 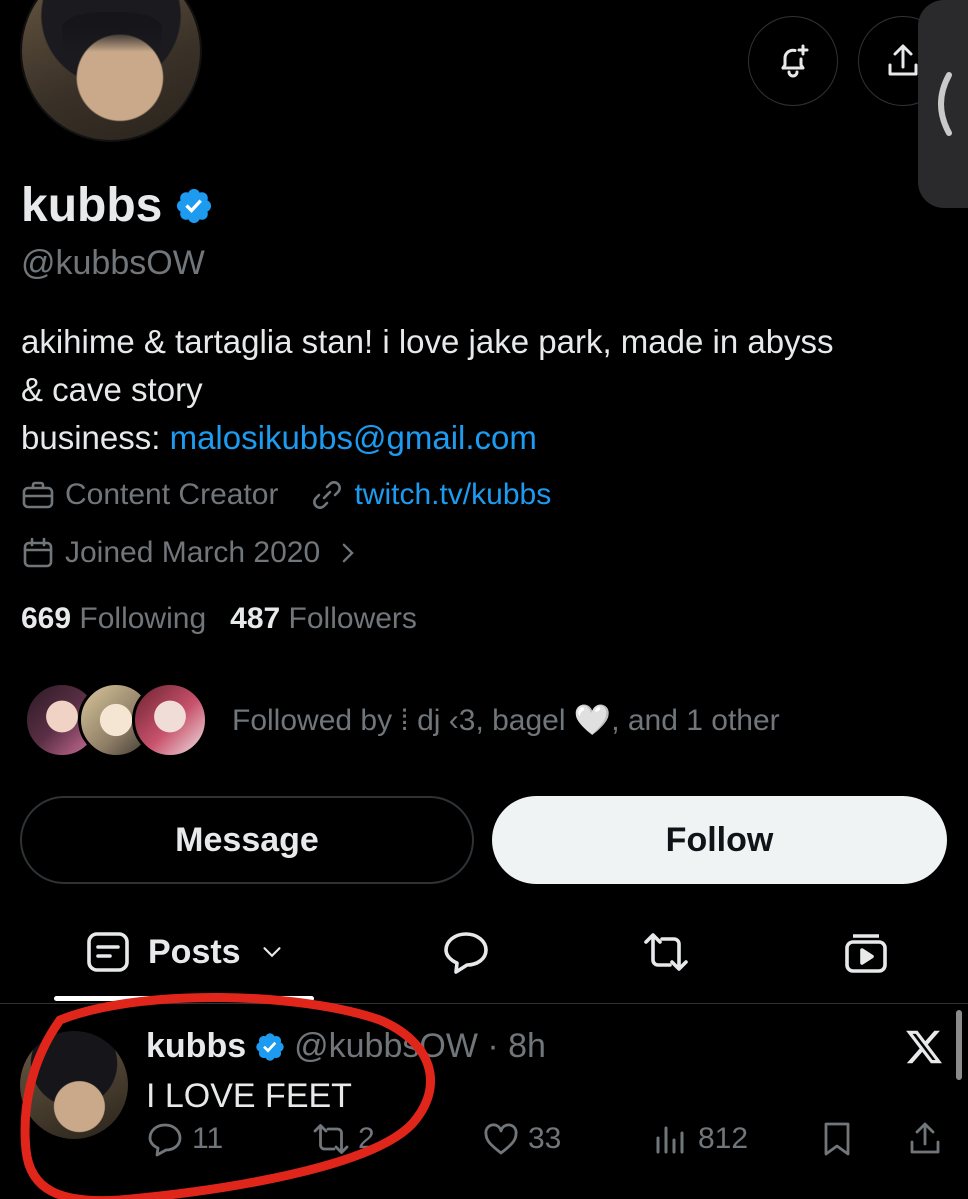 I want to click on post-header: kubbs @kubbsOW · 8h, so click(x=346, y=1046).